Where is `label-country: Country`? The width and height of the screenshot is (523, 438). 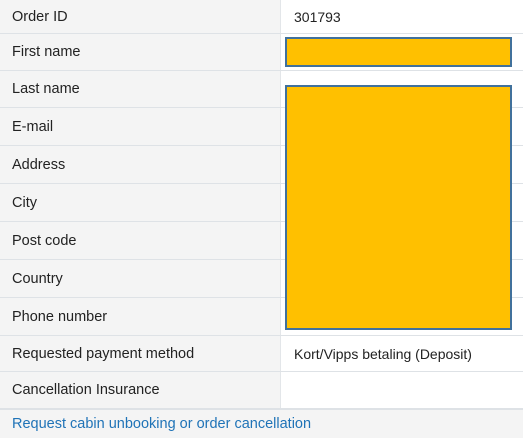
label-country: Country is located at coordinates (37, 278).